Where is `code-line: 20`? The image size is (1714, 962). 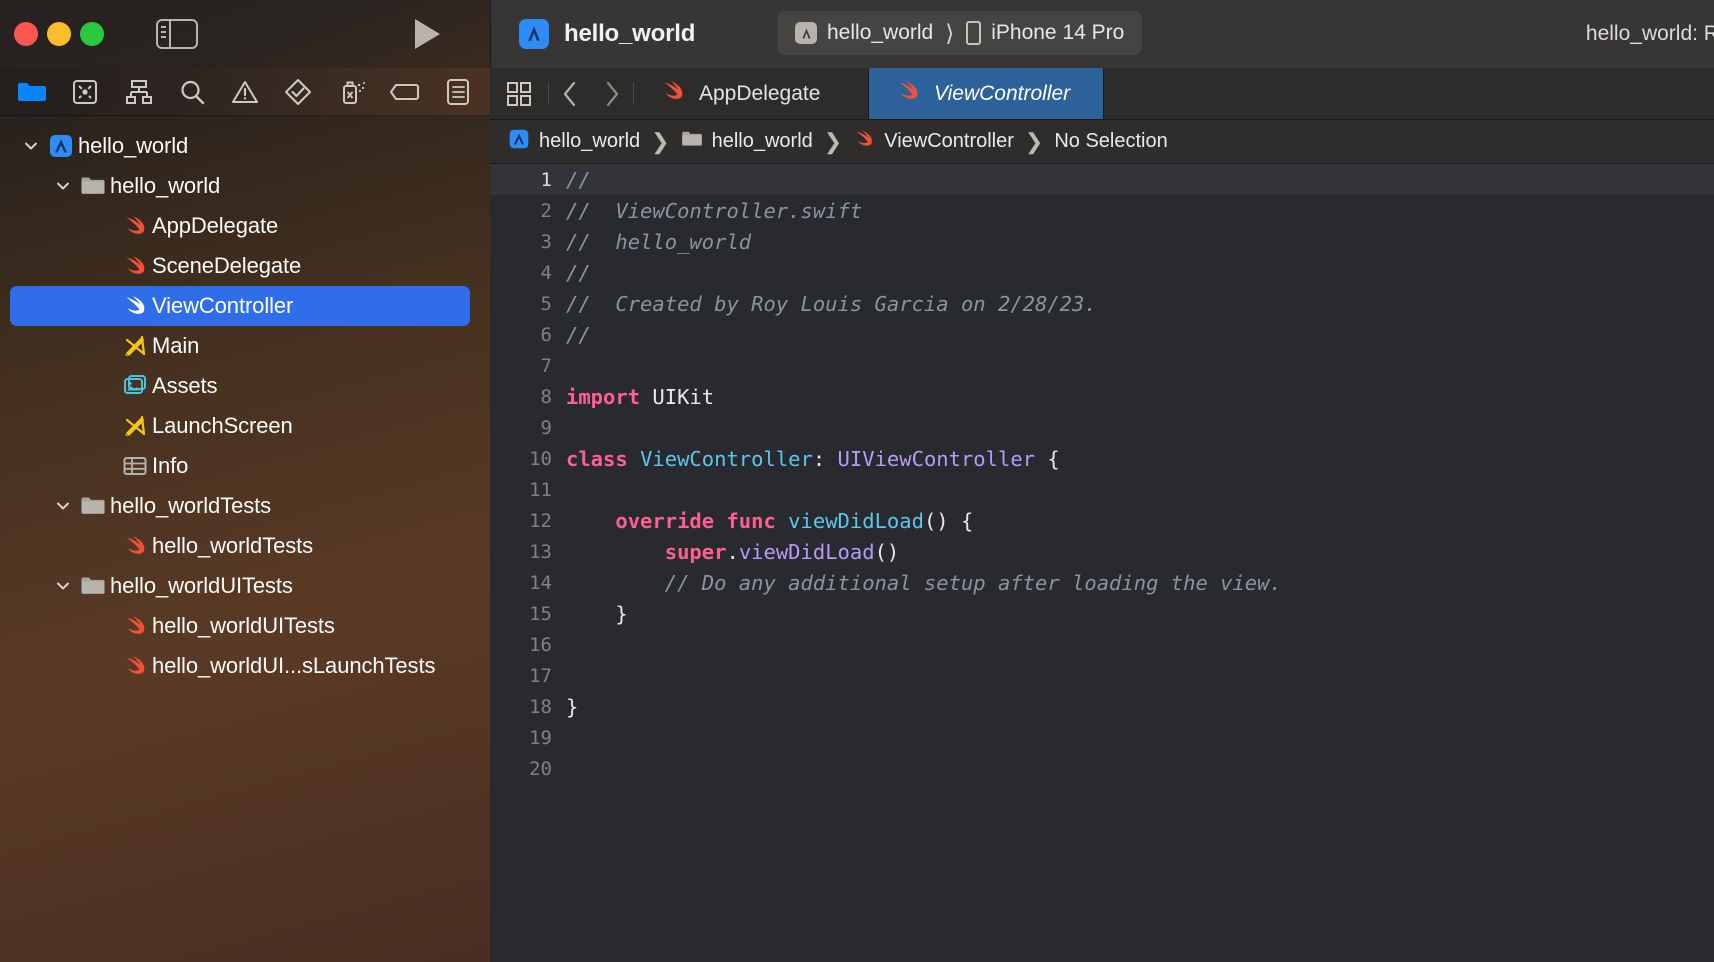
code-line: 20 is located at coordinates (1102, 768).